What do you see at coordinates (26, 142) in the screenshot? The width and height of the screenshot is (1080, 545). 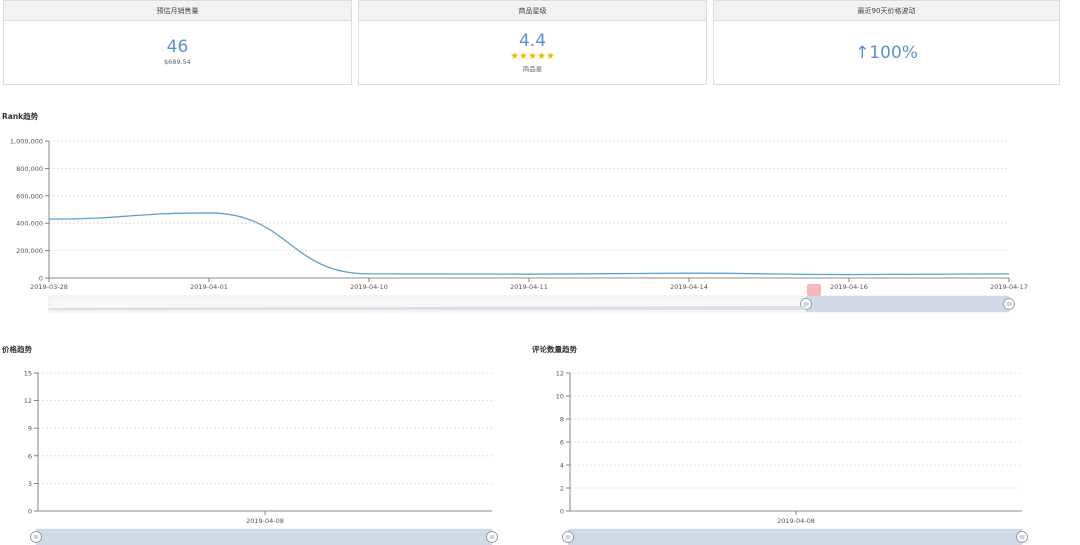 I see `y-tick-label: 1,000,000` at bounding box center [26, 142].